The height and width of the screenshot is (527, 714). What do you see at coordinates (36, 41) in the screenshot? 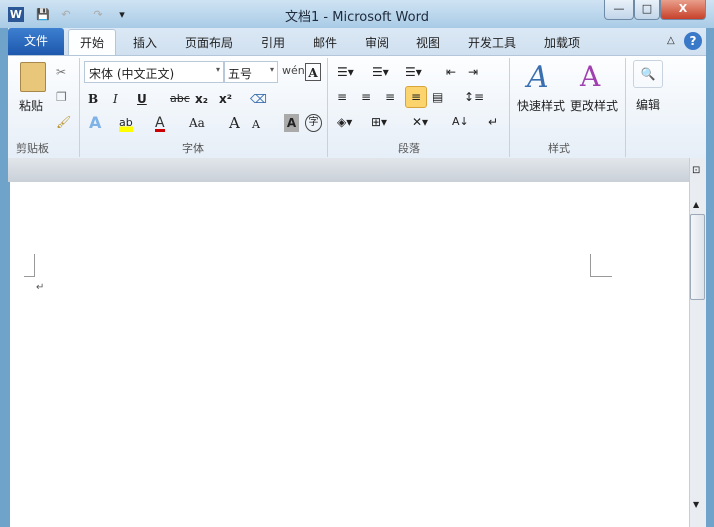
I see `tab-file: 文件` at bounding box center [36, 41].